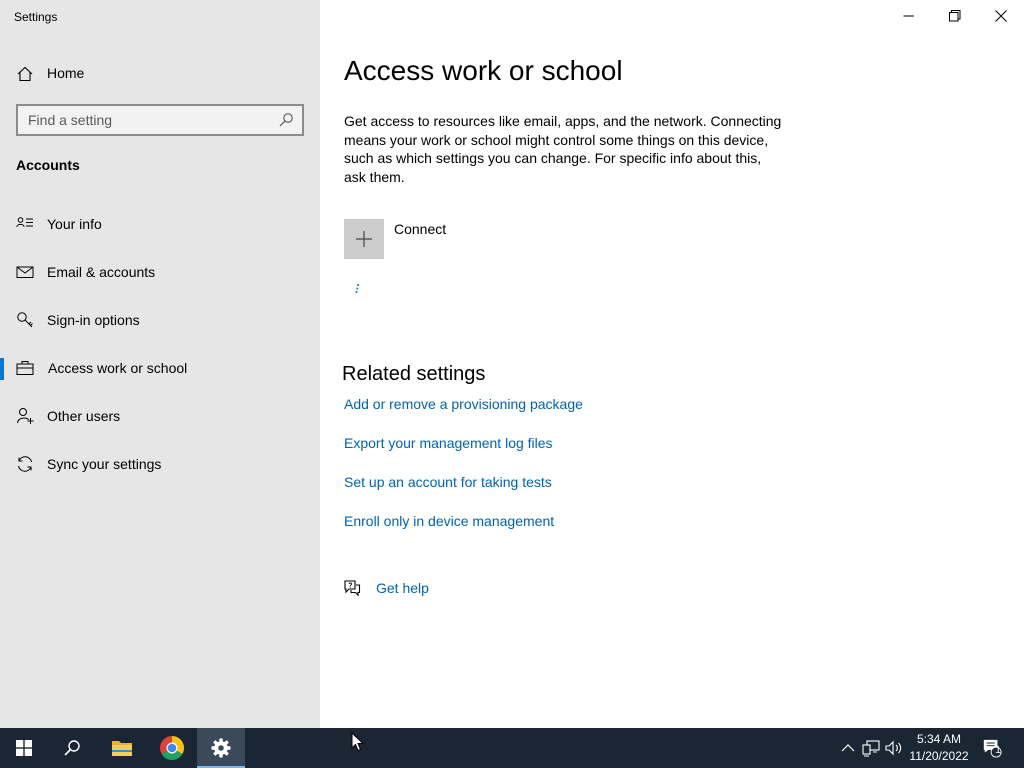 Image resolution: width=1024 pixels, height=768 pixels. I want to click on link-enroll-device-management: Enroll only in device management, so click(449, 521).